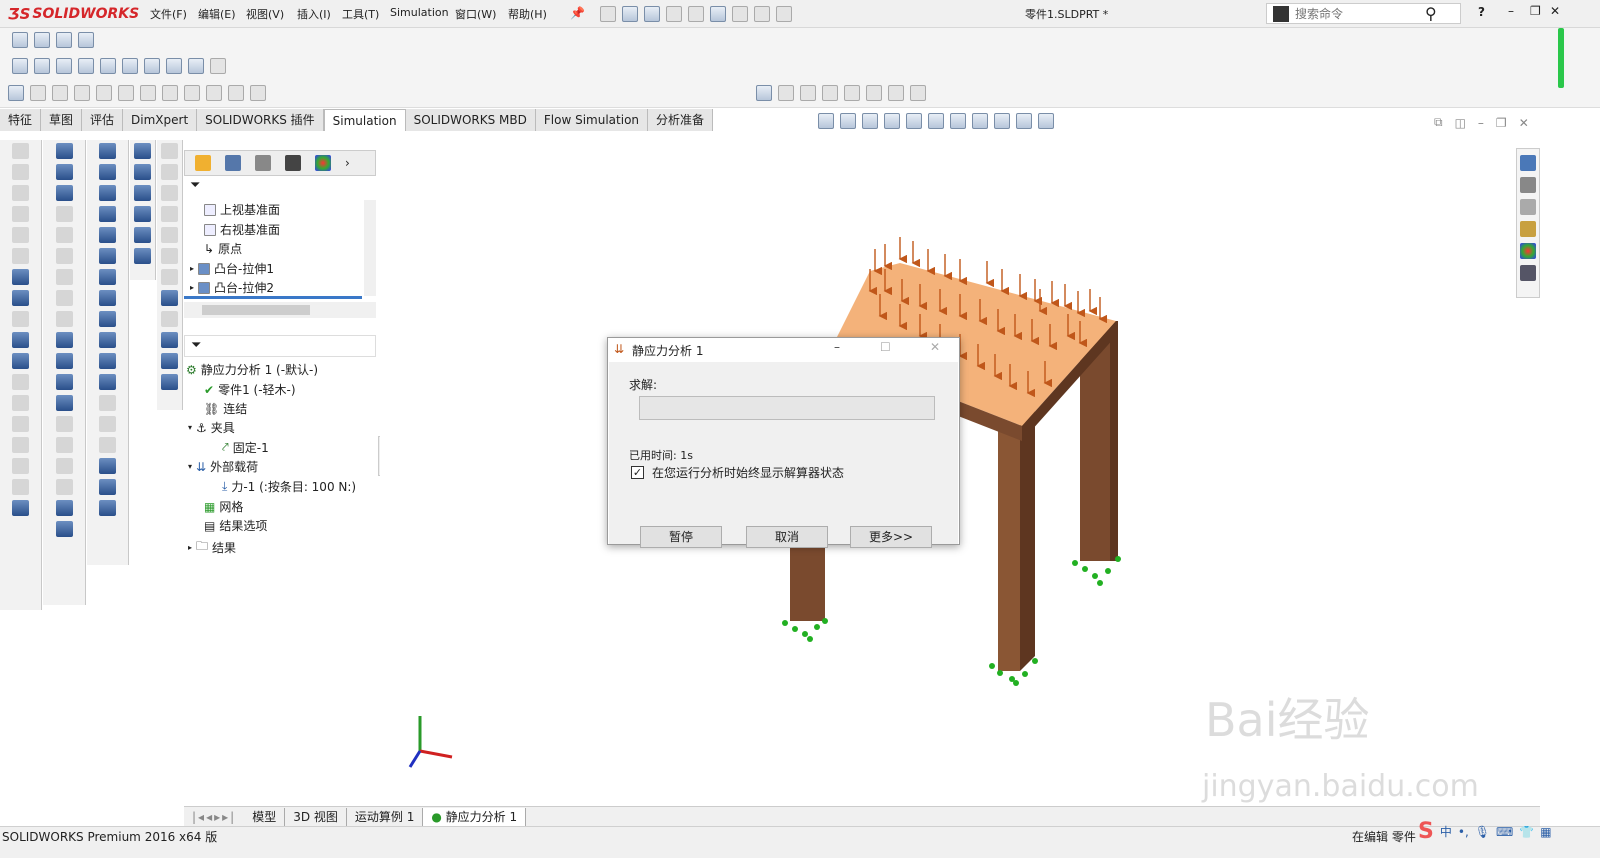 The width and height of the screenshot is (1600, 858). Describe the element at coordinates (475, 816) in the screenshot. I see `tab-static-study: ● 静应力分析 1` at that location.